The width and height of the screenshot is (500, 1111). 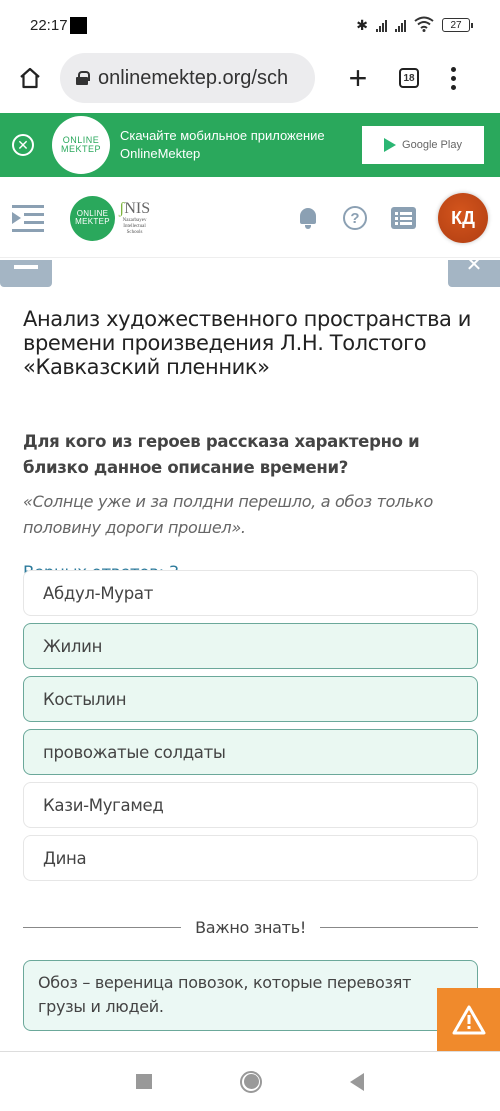 I want to click on lesson-menu-tab, so click(x=26, y=273).